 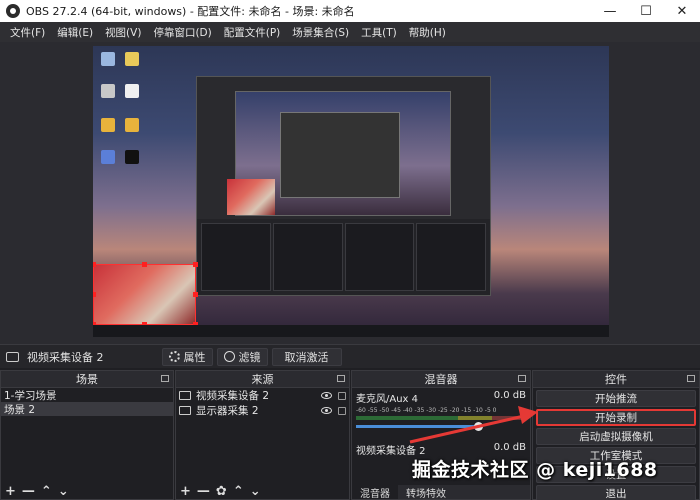 I want to click on menu-view: 视图(V), so click(x=123, y=32).